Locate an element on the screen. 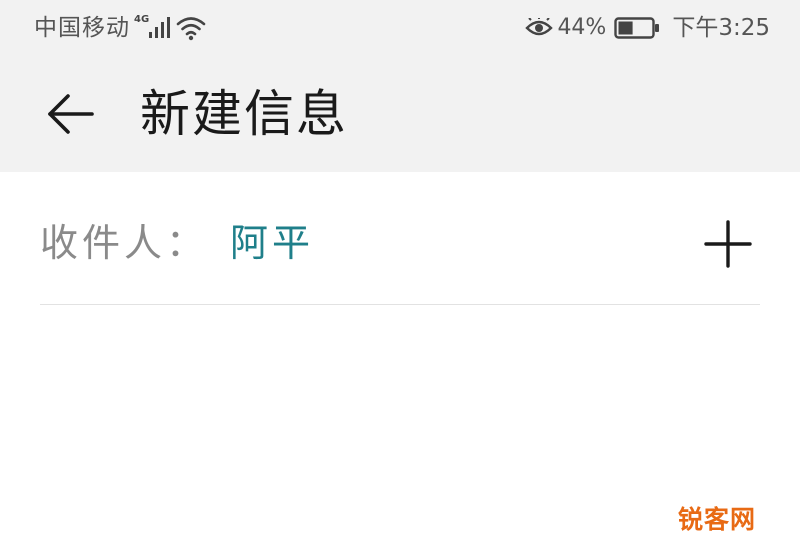 The image size is (800, 550). status-bar: 中国移动 4G 44% 下午3:25 is located at coordinates (400, 28).